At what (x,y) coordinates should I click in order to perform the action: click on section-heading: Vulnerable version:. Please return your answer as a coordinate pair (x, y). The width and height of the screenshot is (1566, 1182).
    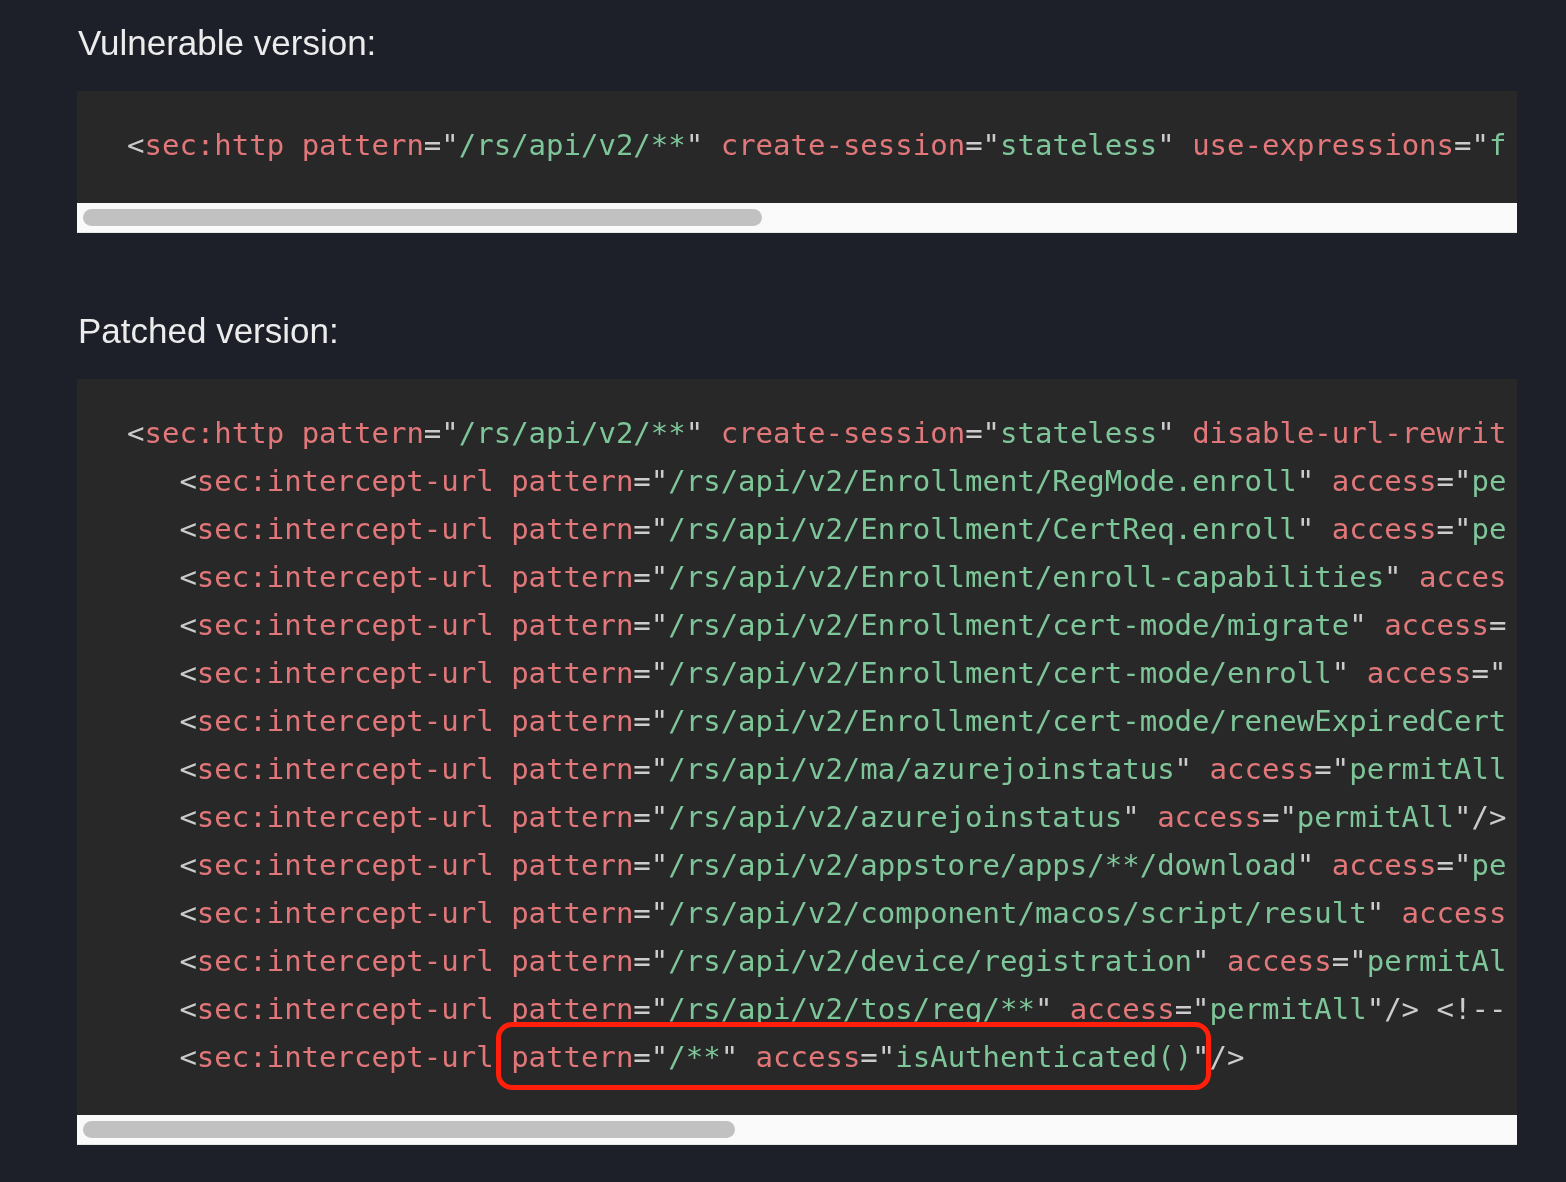
    Looking at the image, I should click on (227, 43).